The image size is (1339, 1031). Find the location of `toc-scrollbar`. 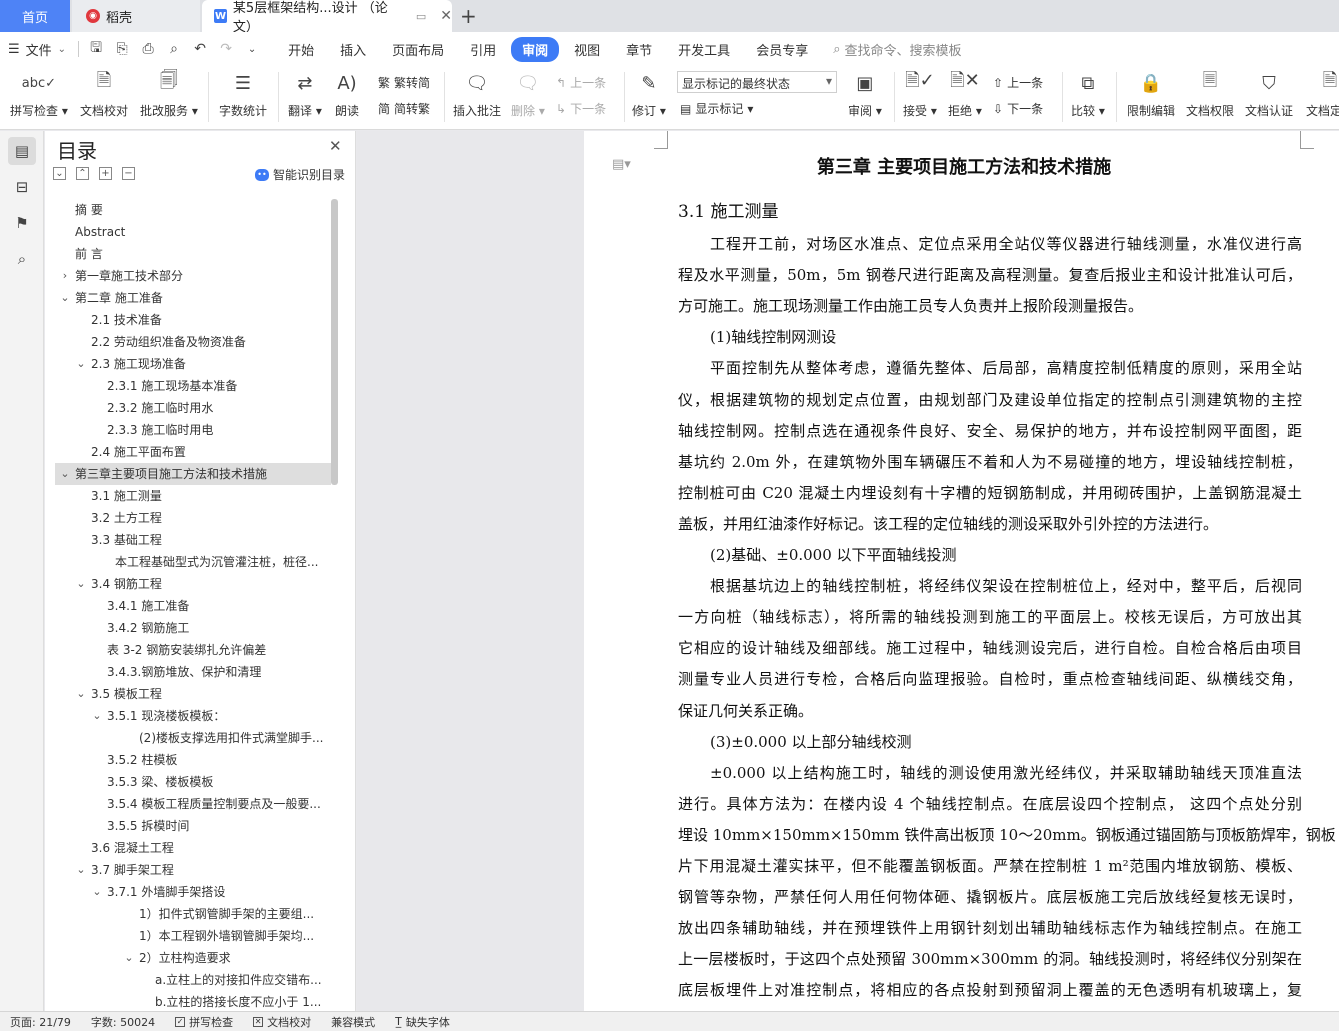

toc-scrollbar is located at coordinates (334, 342).